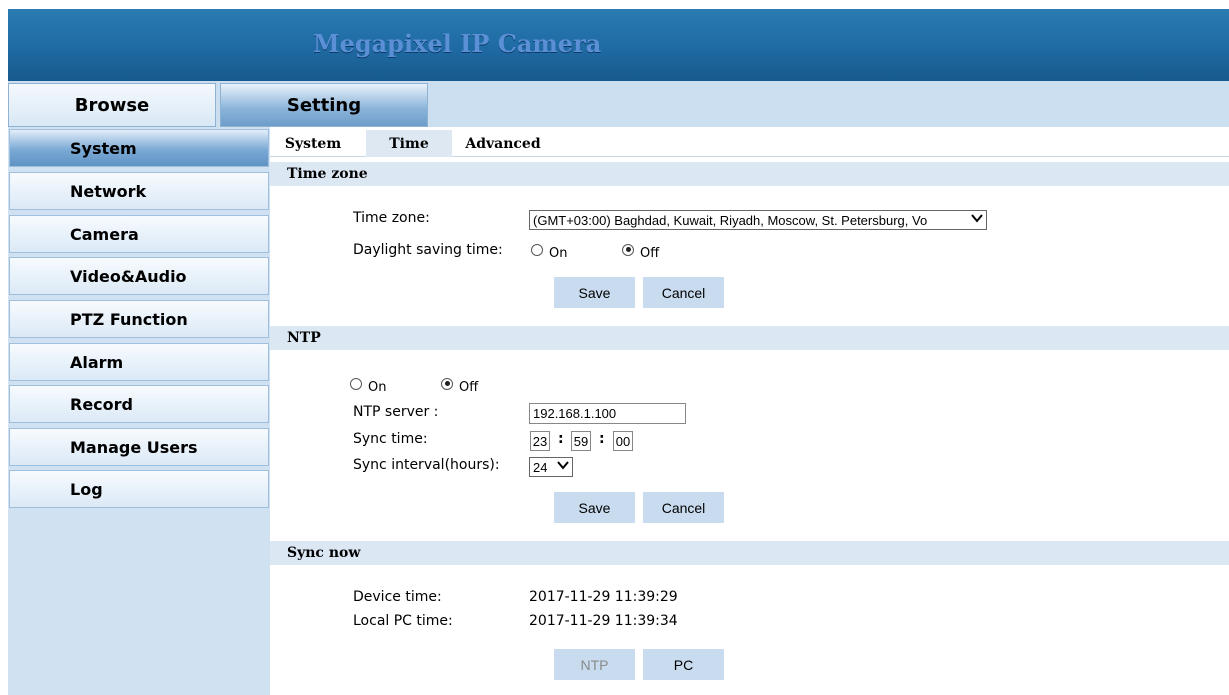 This screenshot has width=1229, height=695. Describe the element at coordinates (551, 467) in the screenshot. I see `sync-interval-select: 24` at that location.